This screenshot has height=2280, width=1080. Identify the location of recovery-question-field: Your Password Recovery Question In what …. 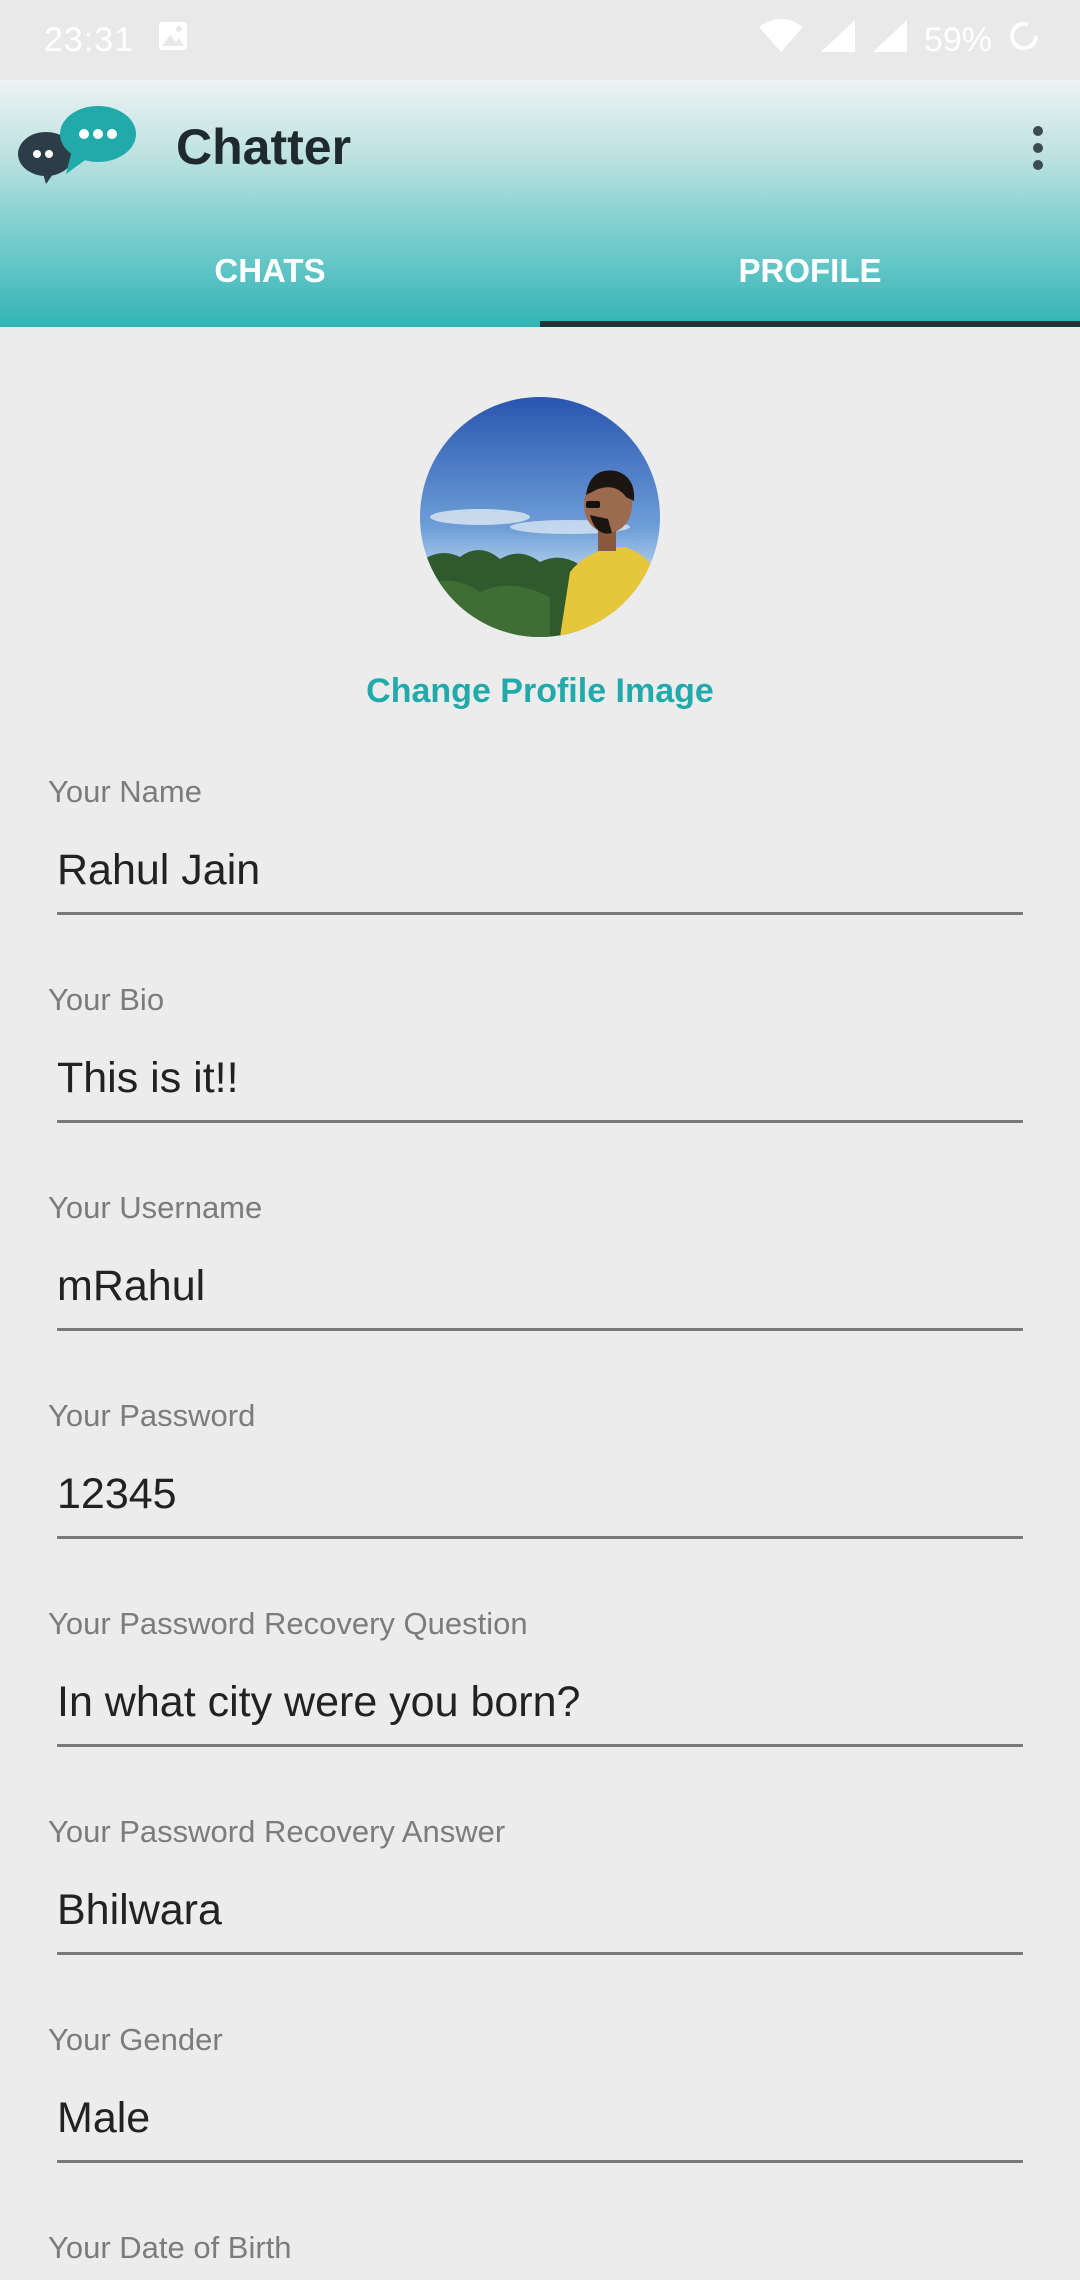
(540, 1710).